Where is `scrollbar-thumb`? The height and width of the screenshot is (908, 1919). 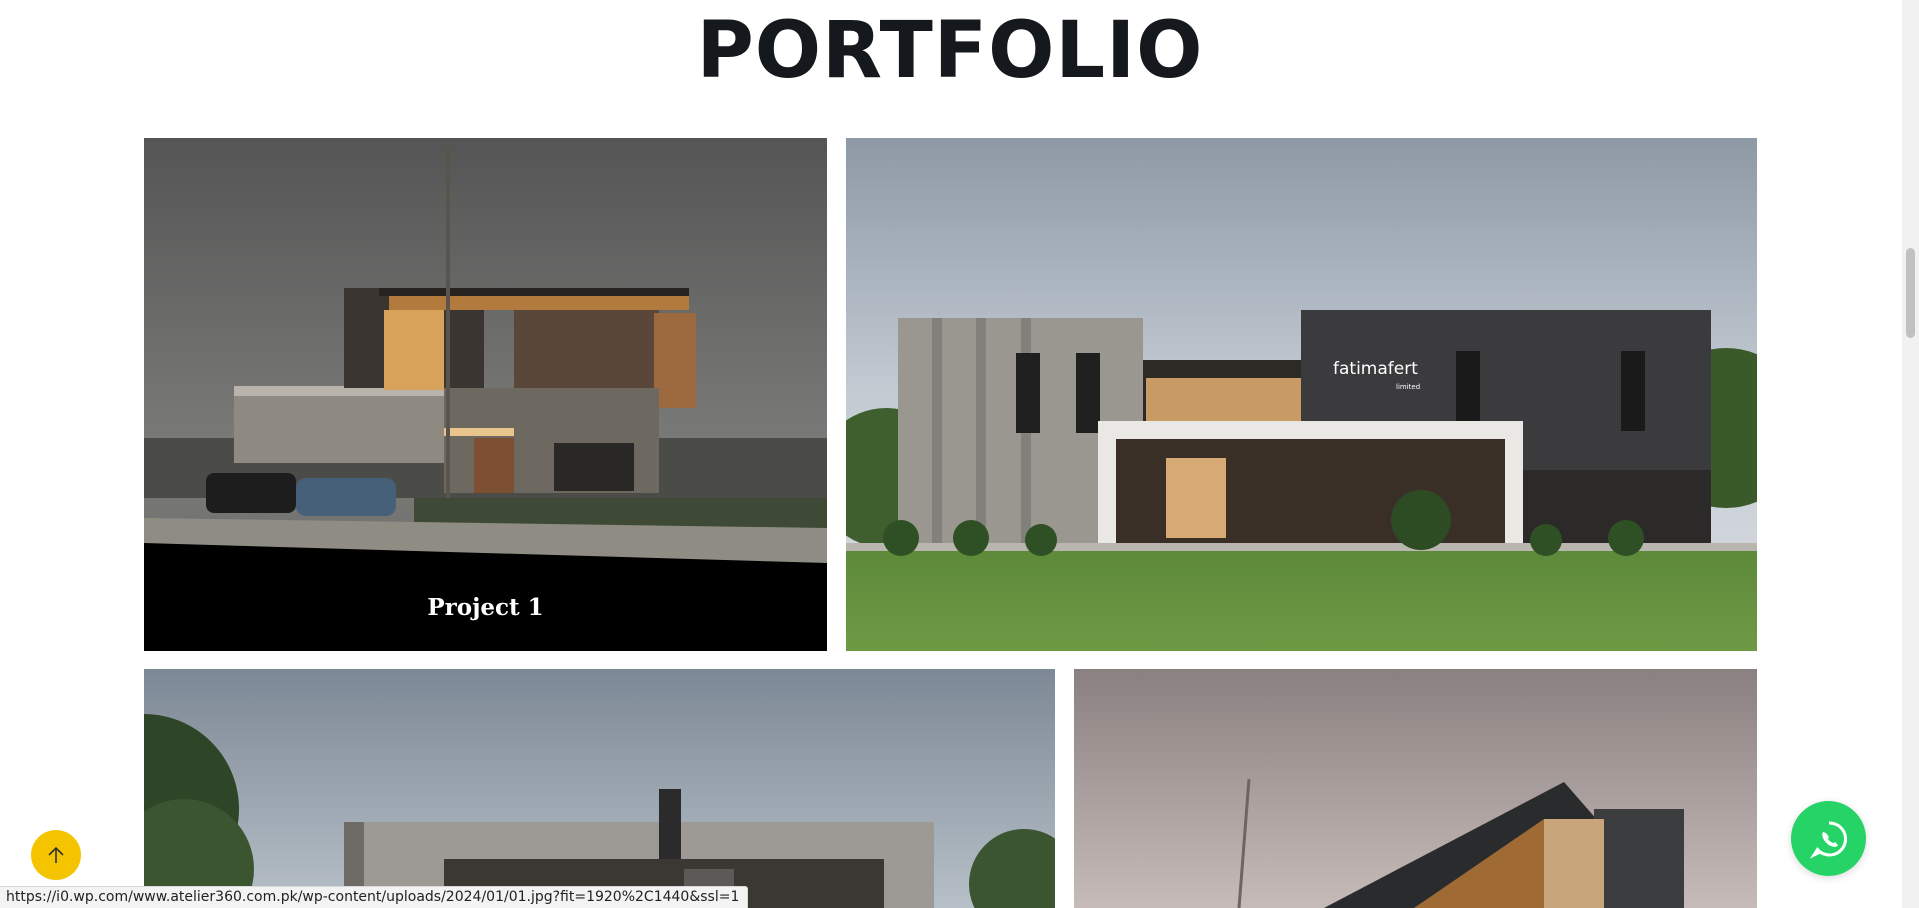 scrollbar-thumb is located at coordinates (1910, 293).